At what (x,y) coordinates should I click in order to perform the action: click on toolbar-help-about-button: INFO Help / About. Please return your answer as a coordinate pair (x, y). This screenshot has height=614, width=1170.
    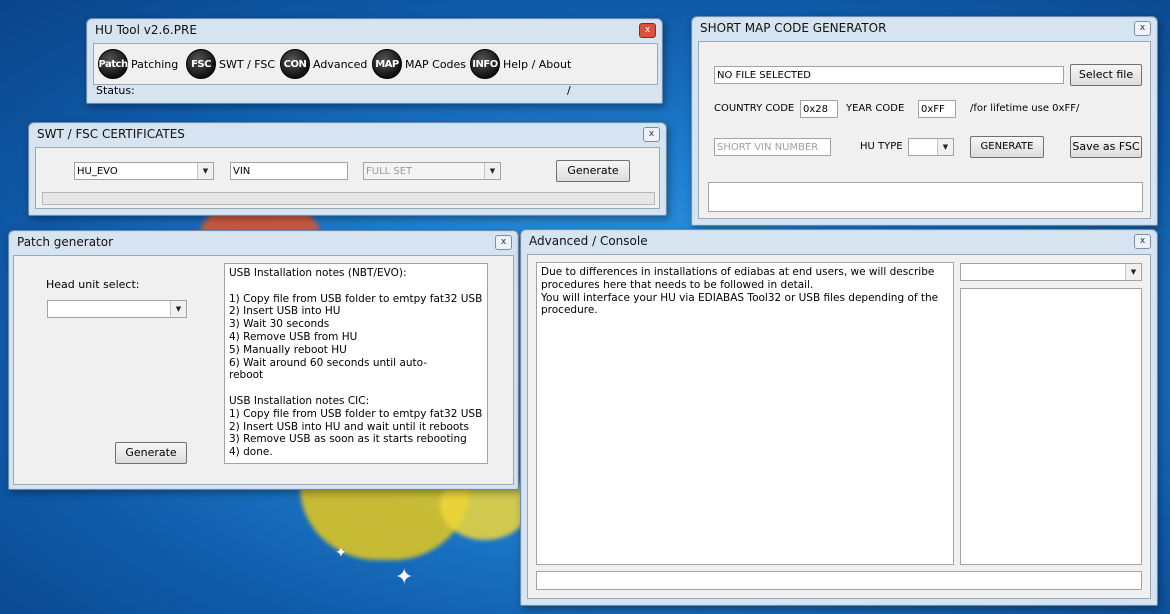
    Looking at the image, I should click on (520, 64).